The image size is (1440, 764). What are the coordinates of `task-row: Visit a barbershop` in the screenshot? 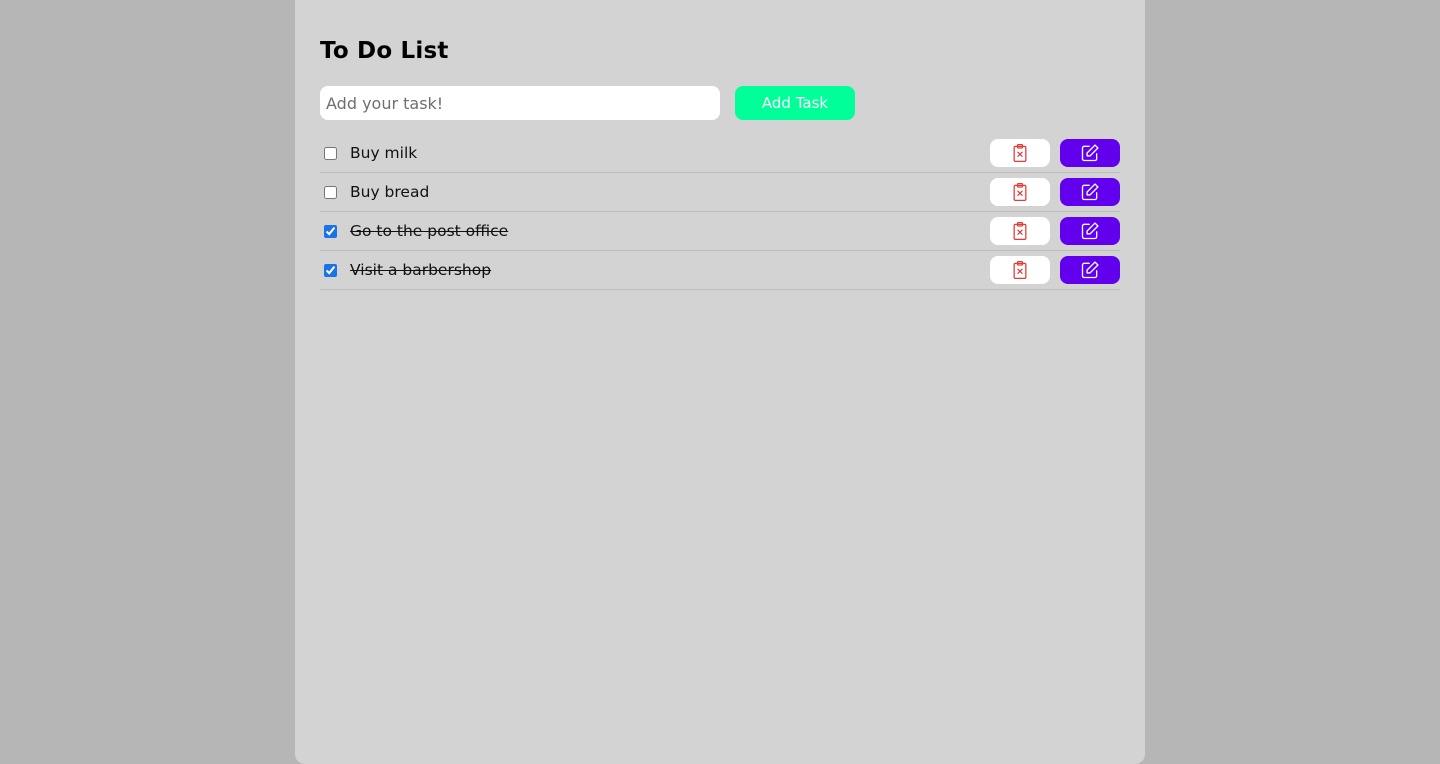 It's located at (720, 270).